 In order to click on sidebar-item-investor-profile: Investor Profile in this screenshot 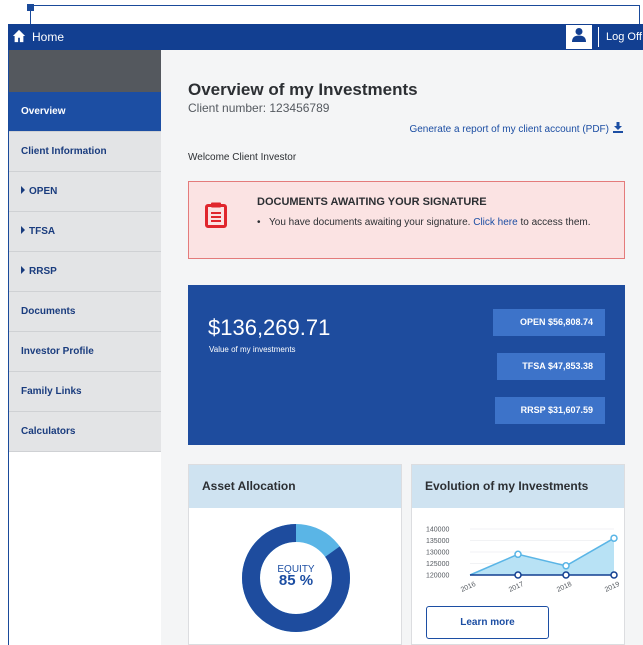, I will do `click(85, 352)`.